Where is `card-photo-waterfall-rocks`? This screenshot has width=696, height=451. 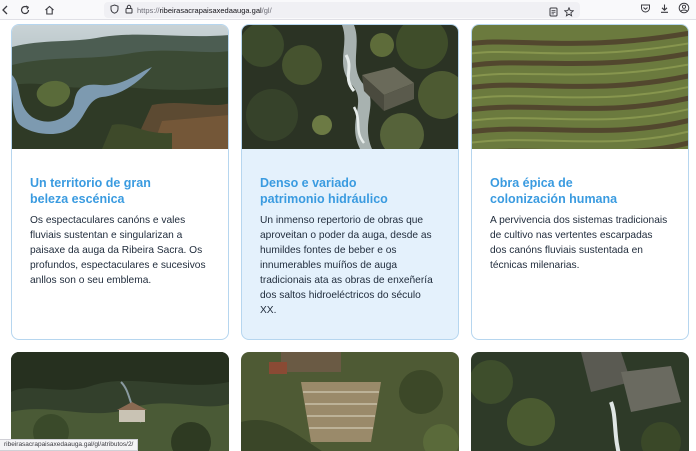 card-photo-waterfall-rocks is located at coordinates (580, 401).